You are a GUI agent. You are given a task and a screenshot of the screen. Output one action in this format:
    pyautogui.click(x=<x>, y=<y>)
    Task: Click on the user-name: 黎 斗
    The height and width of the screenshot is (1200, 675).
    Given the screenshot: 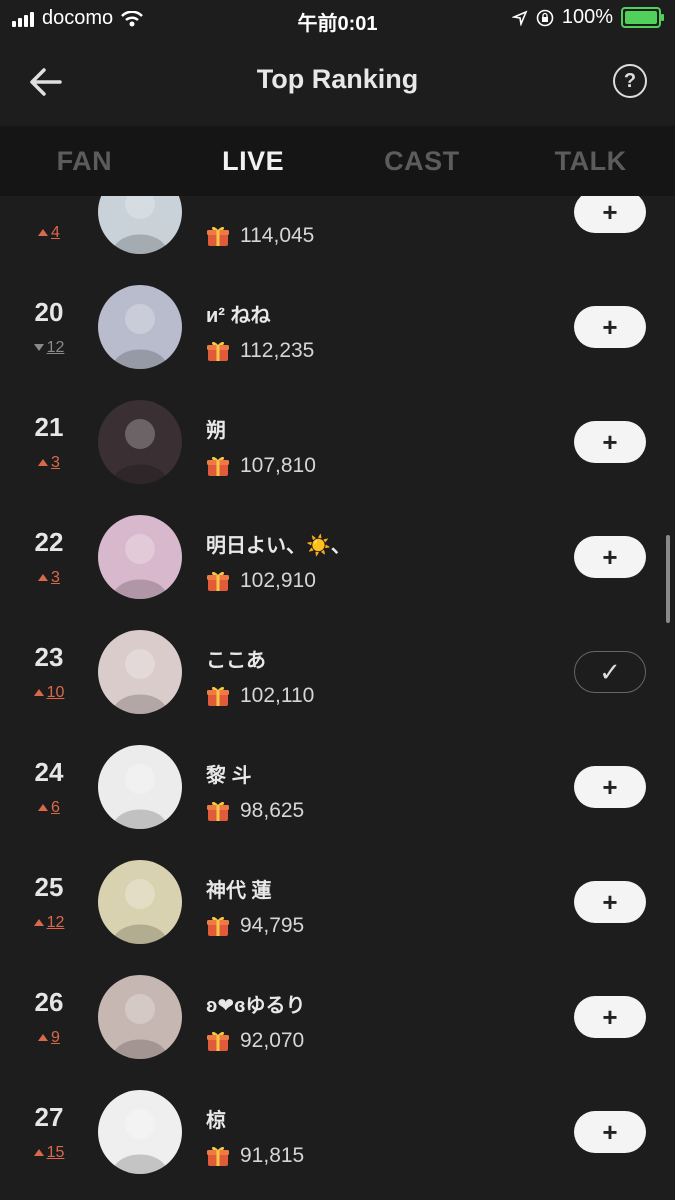 What is the action you would take?
    pyautogui.click(x=229, y=773)
    